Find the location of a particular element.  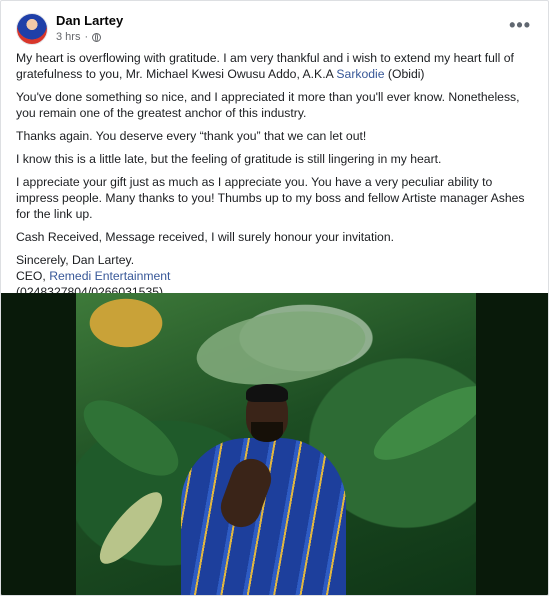

signature-line-2-prefix: CEO, is located at coordinates (33, 276).